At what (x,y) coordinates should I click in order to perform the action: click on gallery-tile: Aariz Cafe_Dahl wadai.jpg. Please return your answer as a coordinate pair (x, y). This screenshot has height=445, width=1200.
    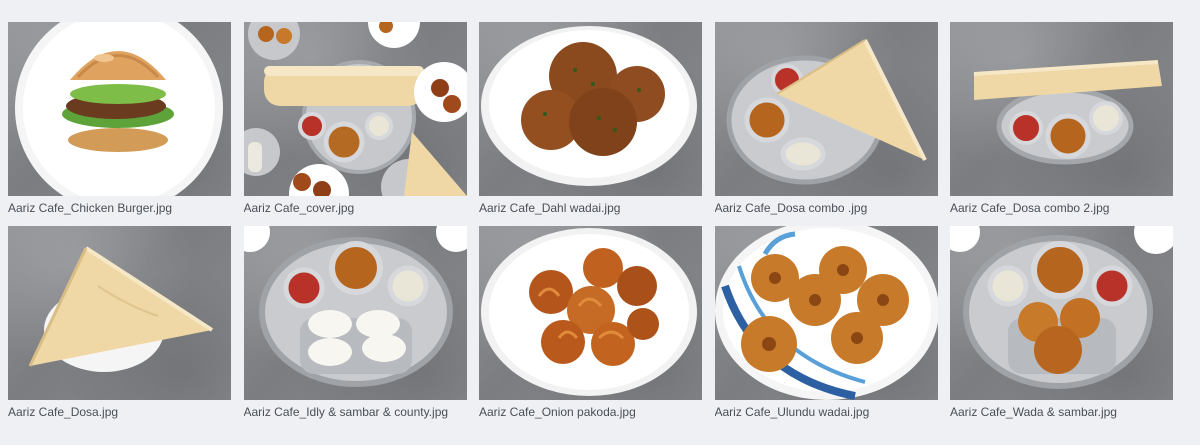
    Looking at the image, I should click on (590, 119).